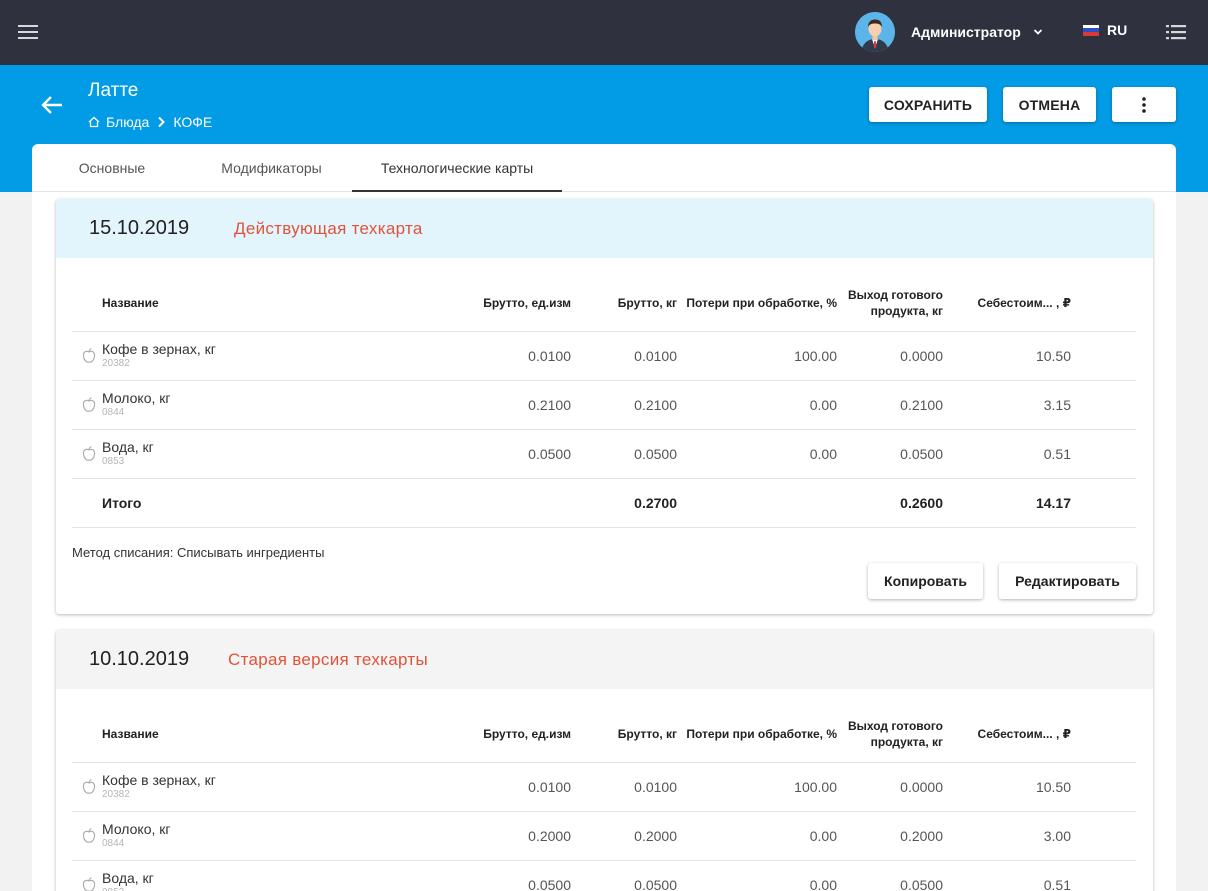 This screenshot has width=1208, height=891. Describe the element at coordinates (757, 735) in the screenshot. I see `col-loss: Потери при обработке, %` at that location.